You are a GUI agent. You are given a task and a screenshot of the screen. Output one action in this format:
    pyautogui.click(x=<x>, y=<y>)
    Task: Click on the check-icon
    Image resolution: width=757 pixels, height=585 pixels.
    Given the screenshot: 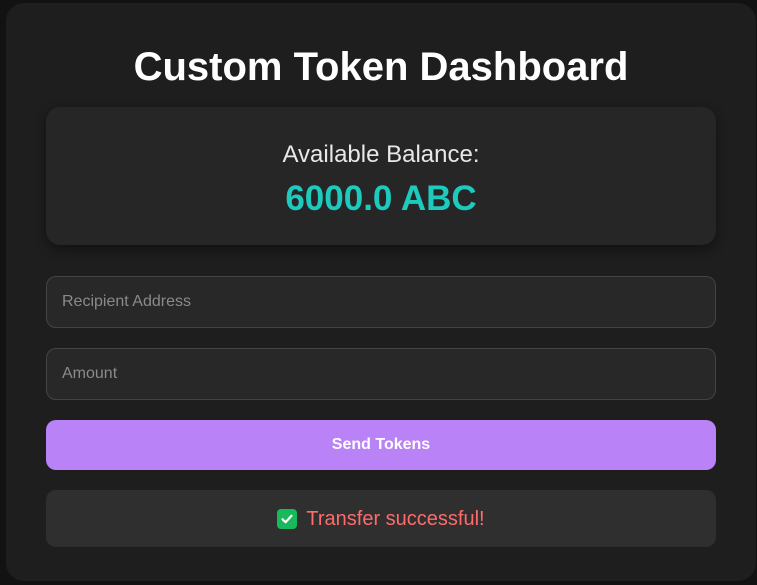 What is the action you would take?
    pyautogui.click(x=287, y=518)
    